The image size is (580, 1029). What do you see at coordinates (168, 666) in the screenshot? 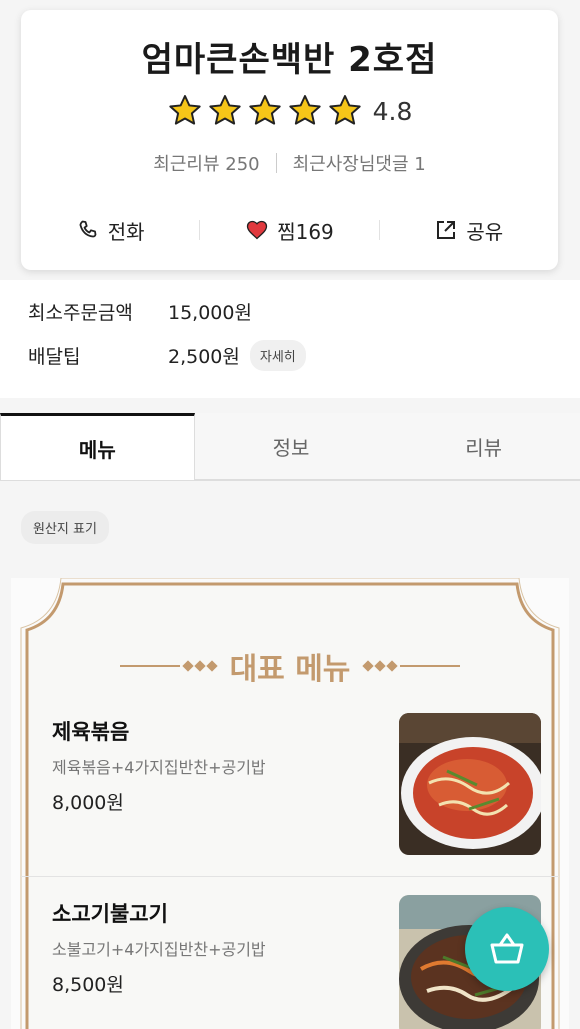
I see `title-ornament-left` at bounding box center [168, 666].